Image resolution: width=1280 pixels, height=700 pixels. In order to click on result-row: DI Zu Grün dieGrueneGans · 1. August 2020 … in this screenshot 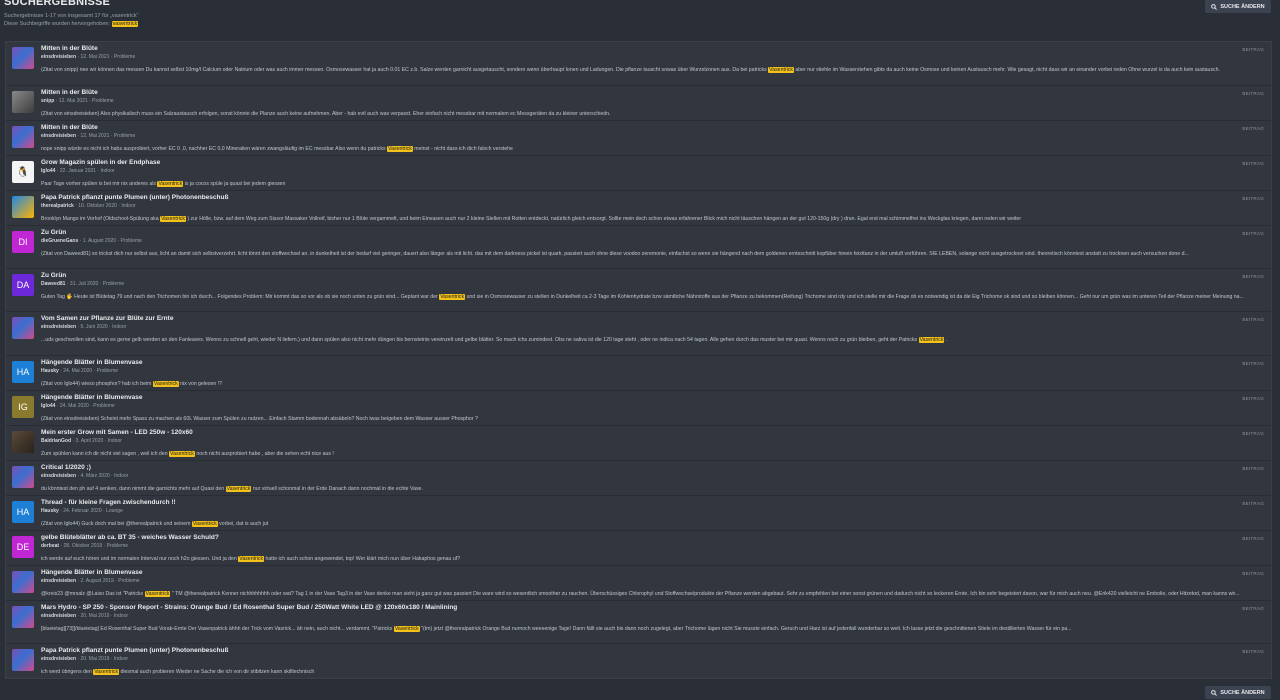, I will do `click(638, 247)`.